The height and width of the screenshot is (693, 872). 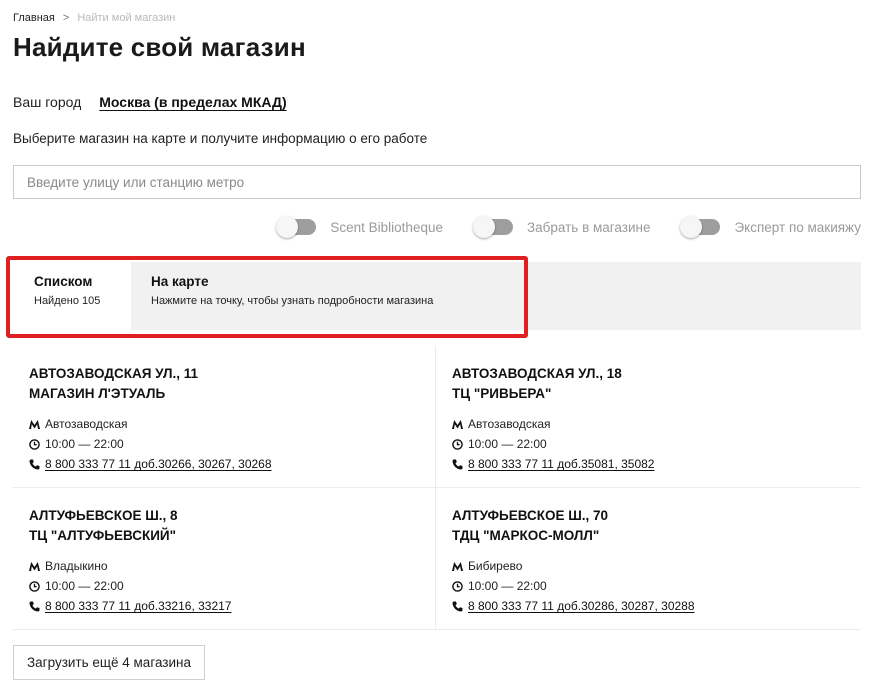 What do you see at coordinates (47, 102) in the screenshot?
I see `city-label: Ваш город` at bounding box center [47, 102].